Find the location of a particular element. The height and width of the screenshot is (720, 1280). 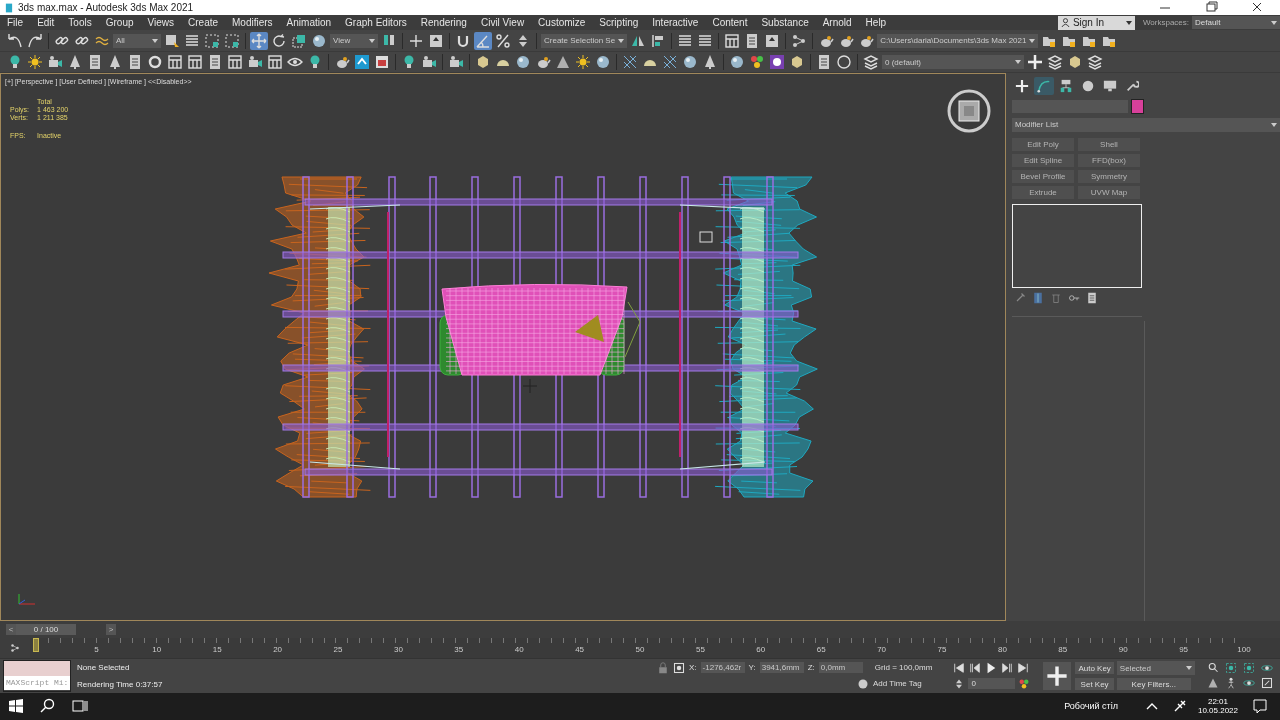

clock-date: 10.05.2022 is located at coordinates (1217, 711).